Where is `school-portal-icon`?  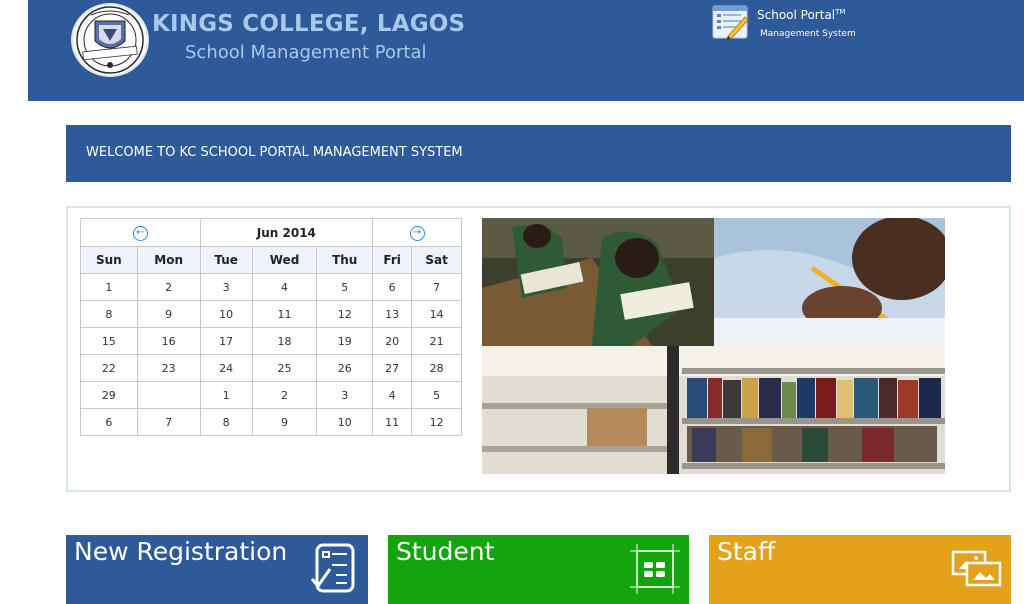
school-portal-icon is located at coordinates (730, 22).